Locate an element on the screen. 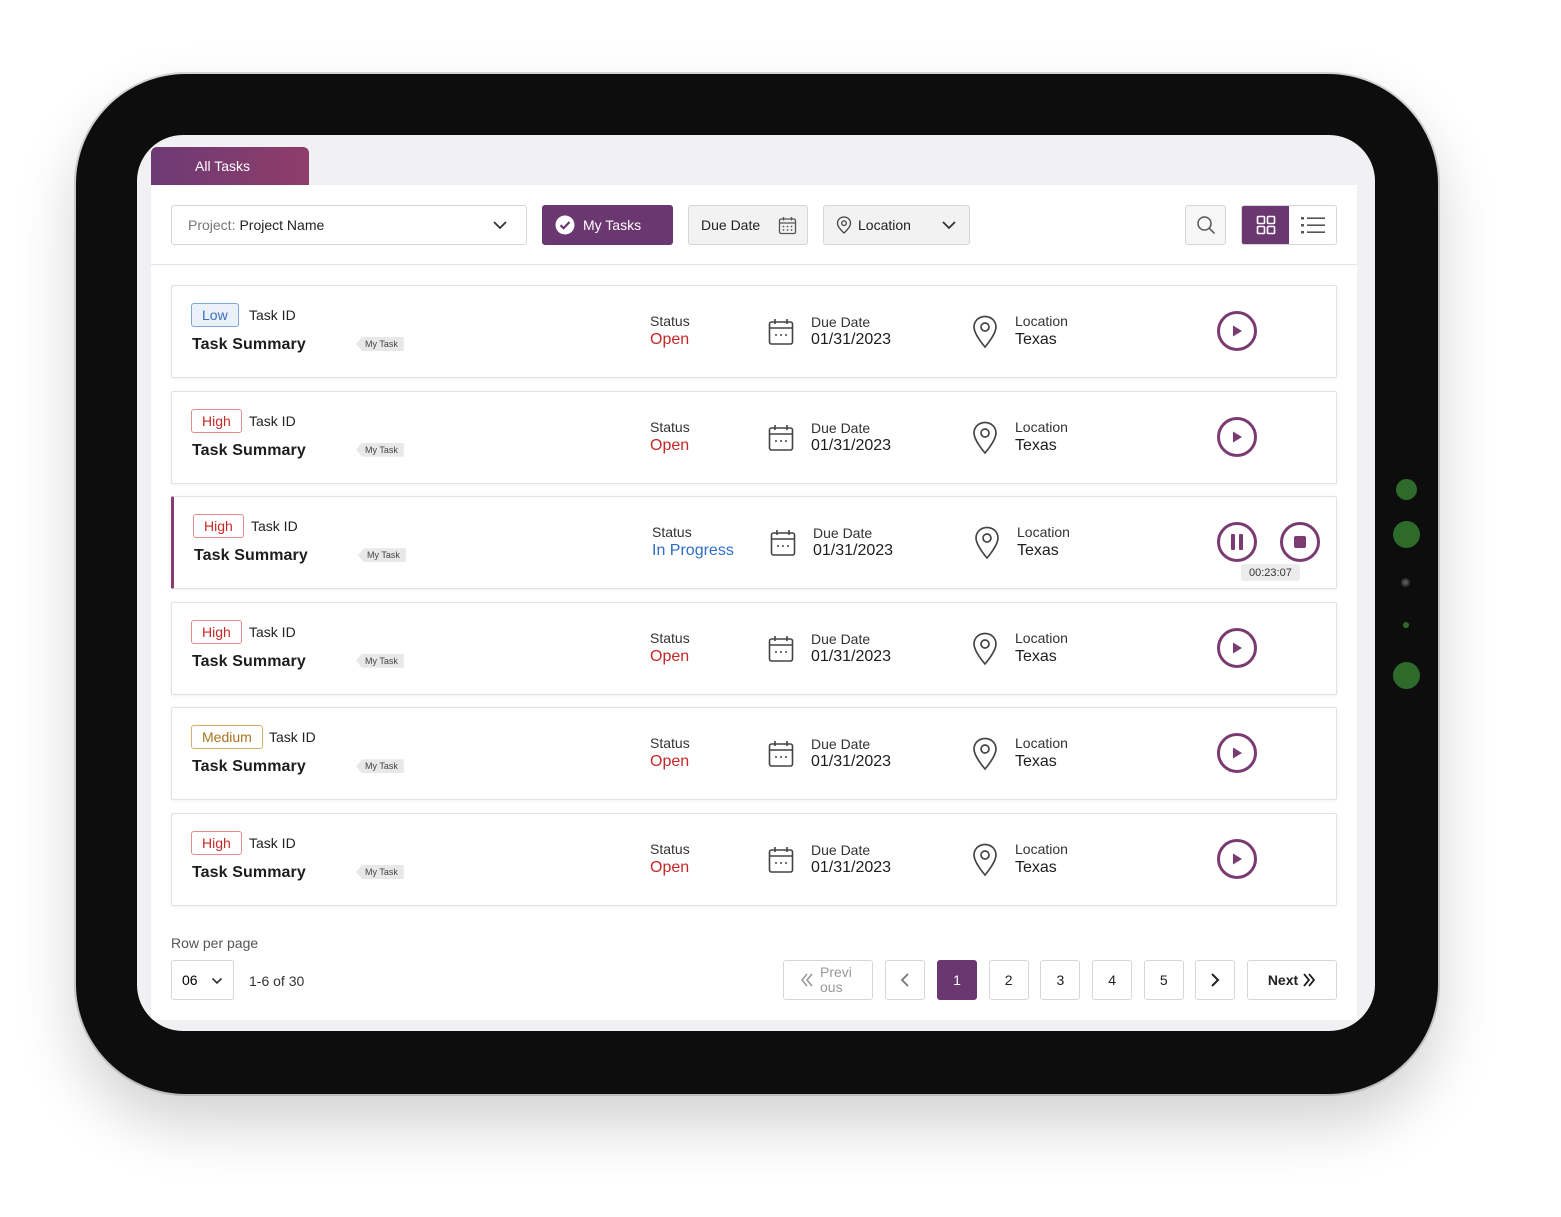  next-button: Next is located at coordinates (1292, 980).